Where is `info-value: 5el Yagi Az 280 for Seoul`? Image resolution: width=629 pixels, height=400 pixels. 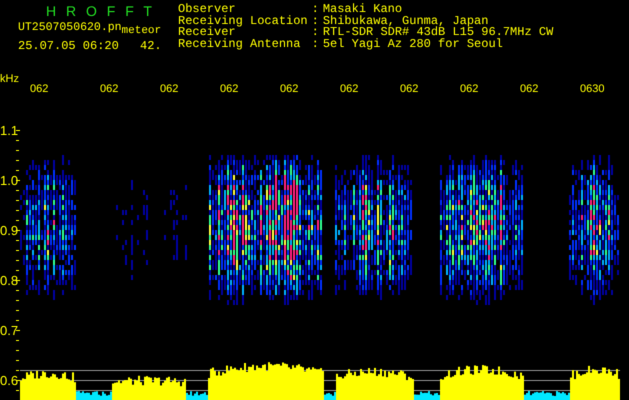
info-value: 5el Yagi Az 280 for Seoul is located at coordinates (413, 44).